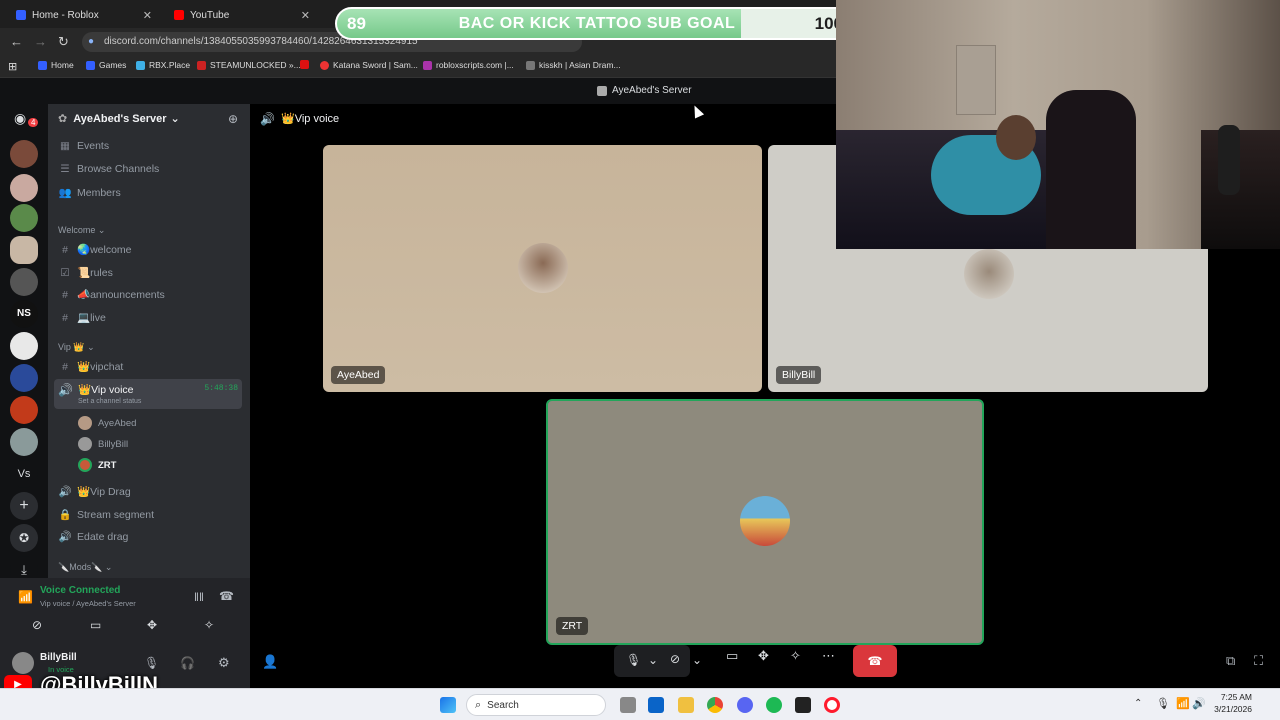 Image resolution: width=1280 pixels, height=720 pixels. I want to click on app-icon, so click(803, 705).